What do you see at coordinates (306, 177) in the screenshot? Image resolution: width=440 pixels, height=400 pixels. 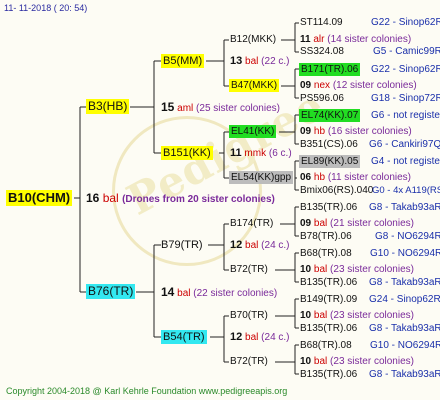 I see `lvl3-generation: 06` at bounding box center [306, 177].